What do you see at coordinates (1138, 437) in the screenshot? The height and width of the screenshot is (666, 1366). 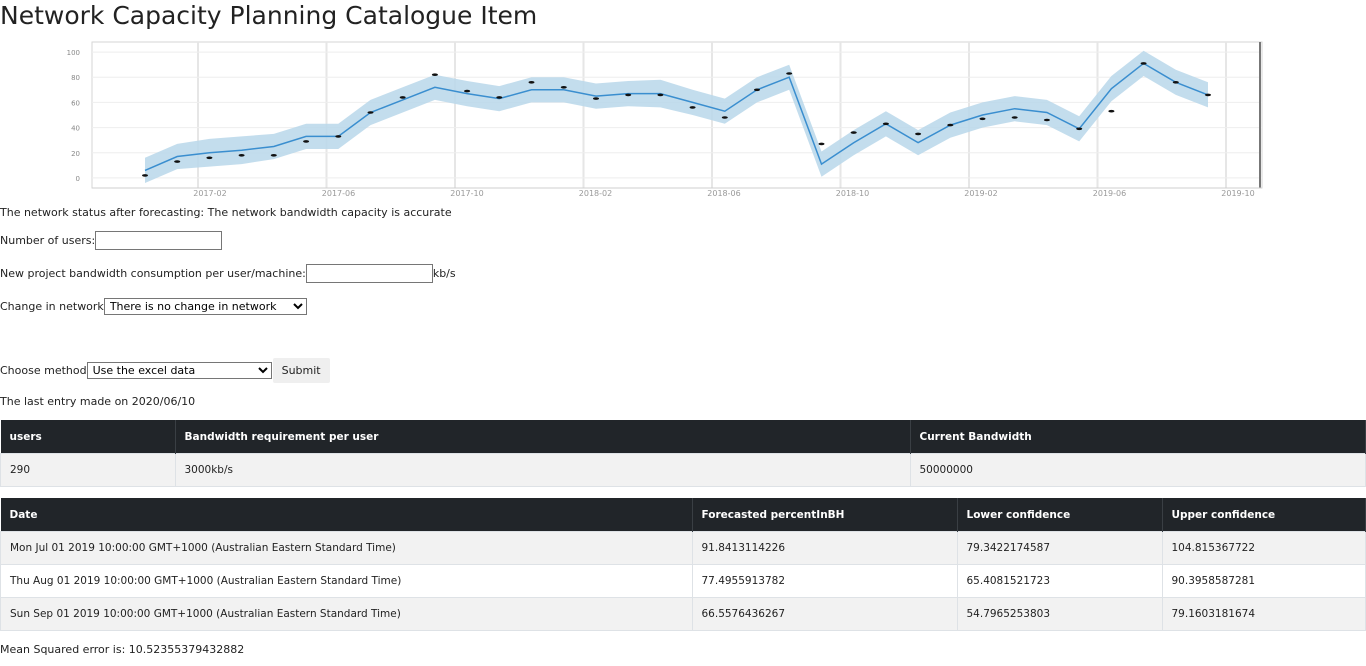 I see `summary-header-current-bandwidth: Current Bandwidth` at bounding box center [1138, 437].